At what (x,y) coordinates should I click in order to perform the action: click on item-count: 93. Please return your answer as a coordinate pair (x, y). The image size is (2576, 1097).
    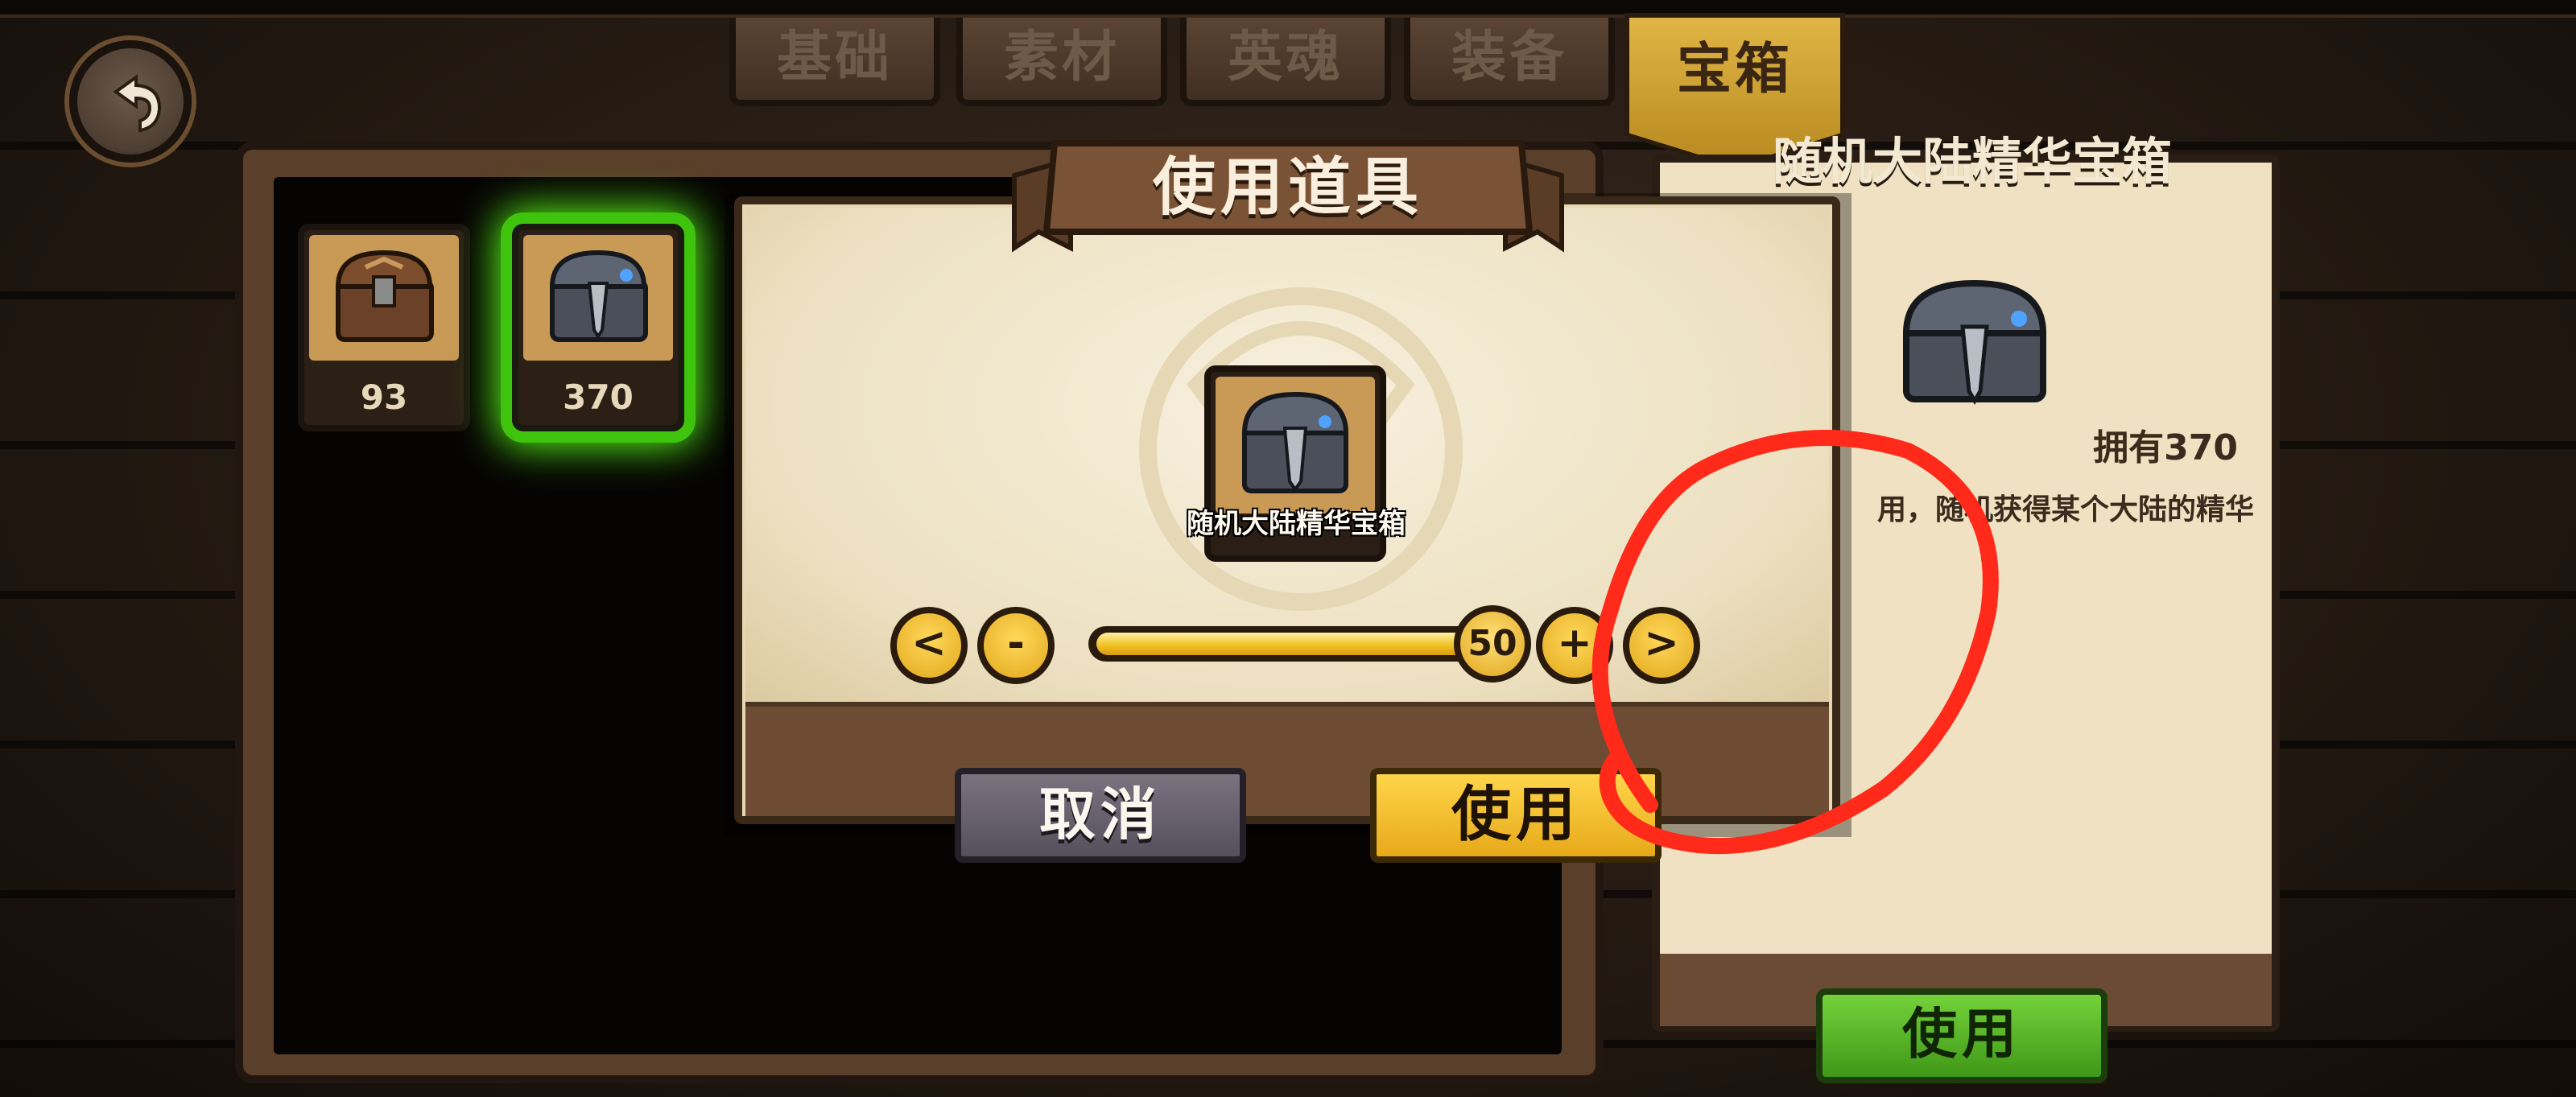
    Looking at the image, I should click on (384, 397).